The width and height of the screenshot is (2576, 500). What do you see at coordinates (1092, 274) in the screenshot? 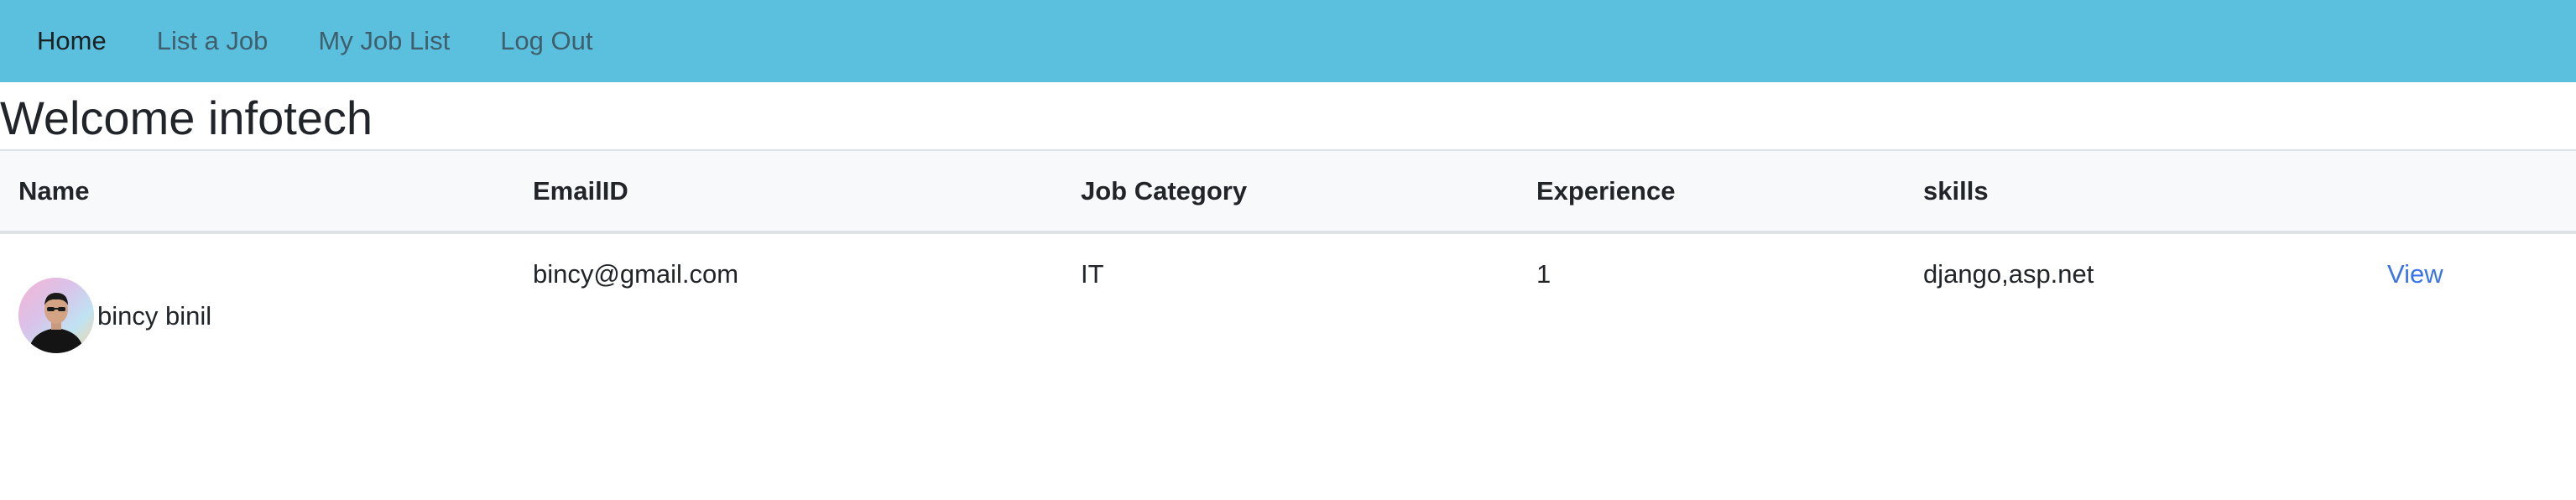
I see `job-category-cell: IT` at bounding box center [1092, 274].